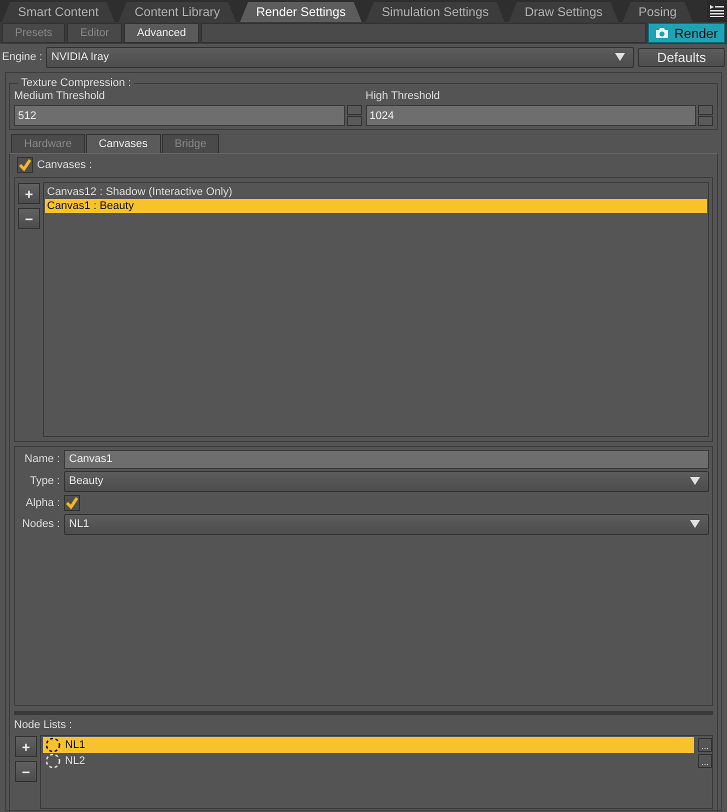 The image size is (727, 812). What do you see at coordinates (76, 83) in the screenshot?
I see `group-title: Texture Compression :` at bounding box center [76, 83].